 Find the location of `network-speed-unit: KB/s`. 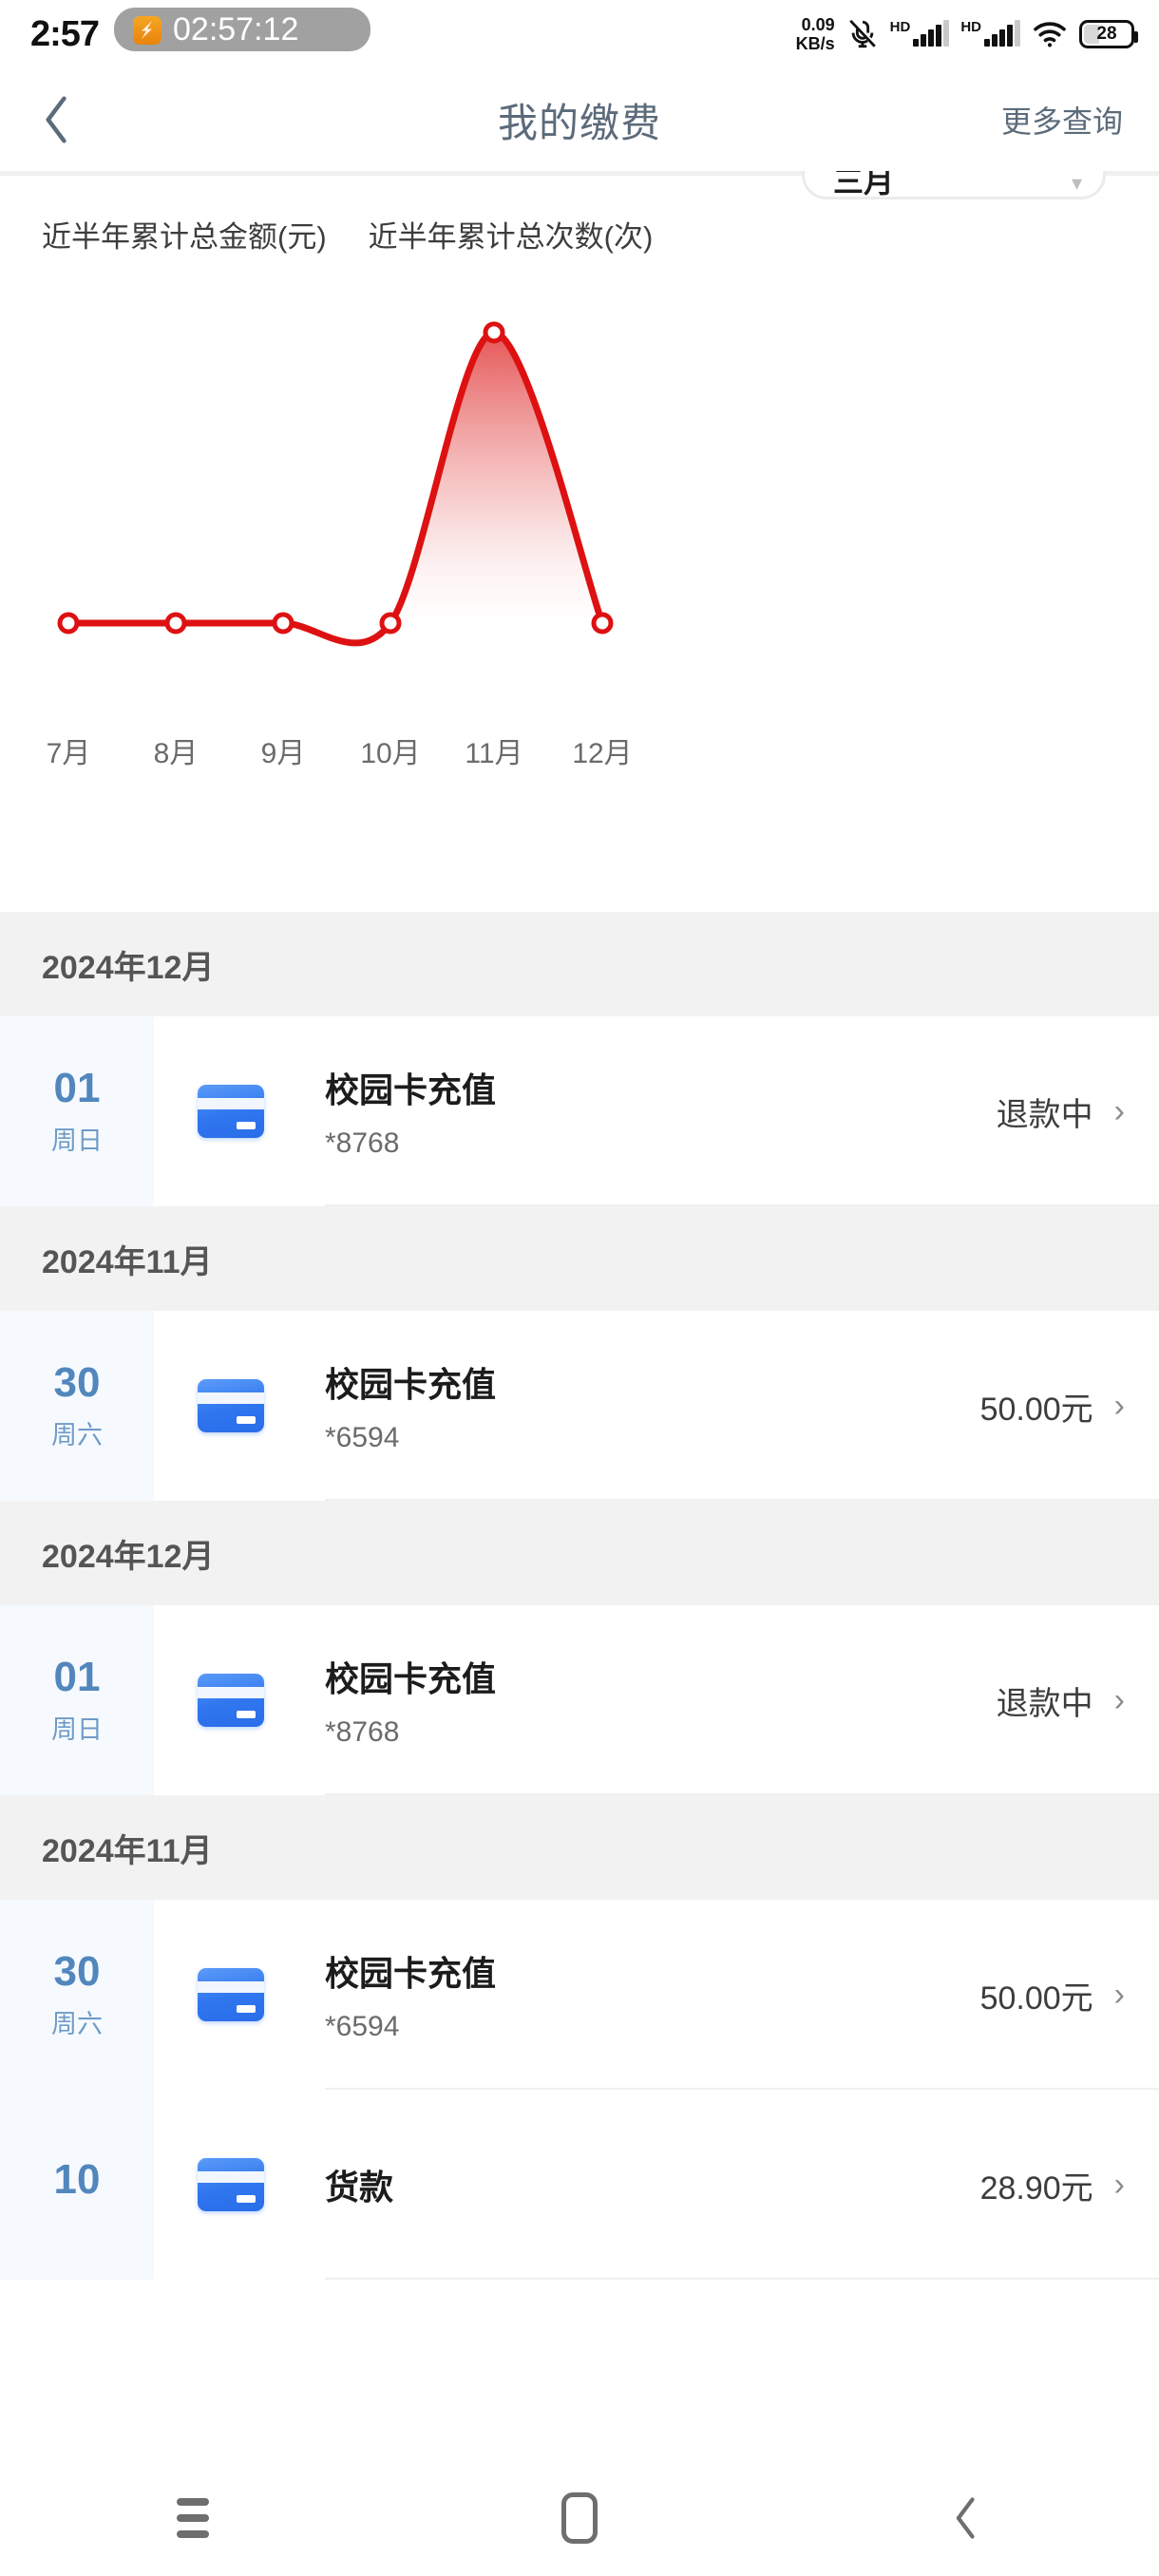

network-speed-unit: KB/s is located at coordinates (815, 43).